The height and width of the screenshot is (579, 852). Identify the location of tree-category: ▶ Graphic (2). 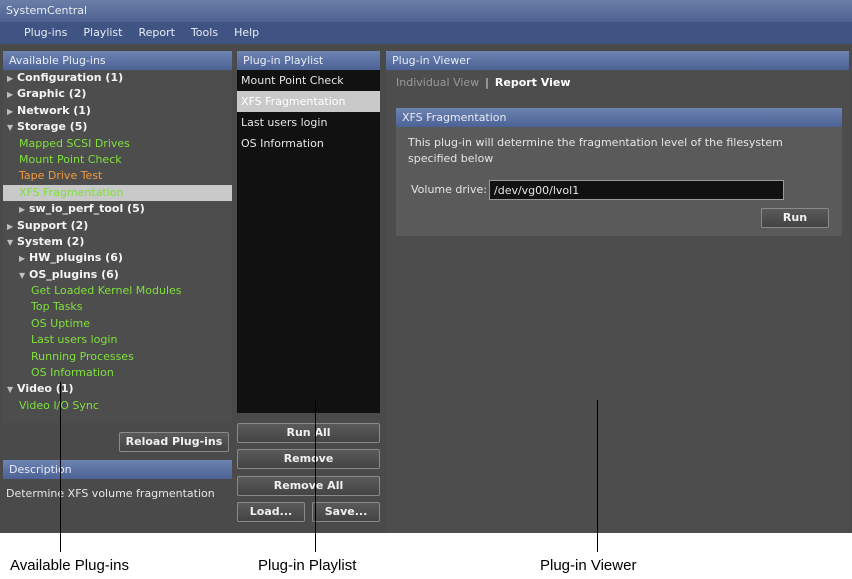
(117, 94).